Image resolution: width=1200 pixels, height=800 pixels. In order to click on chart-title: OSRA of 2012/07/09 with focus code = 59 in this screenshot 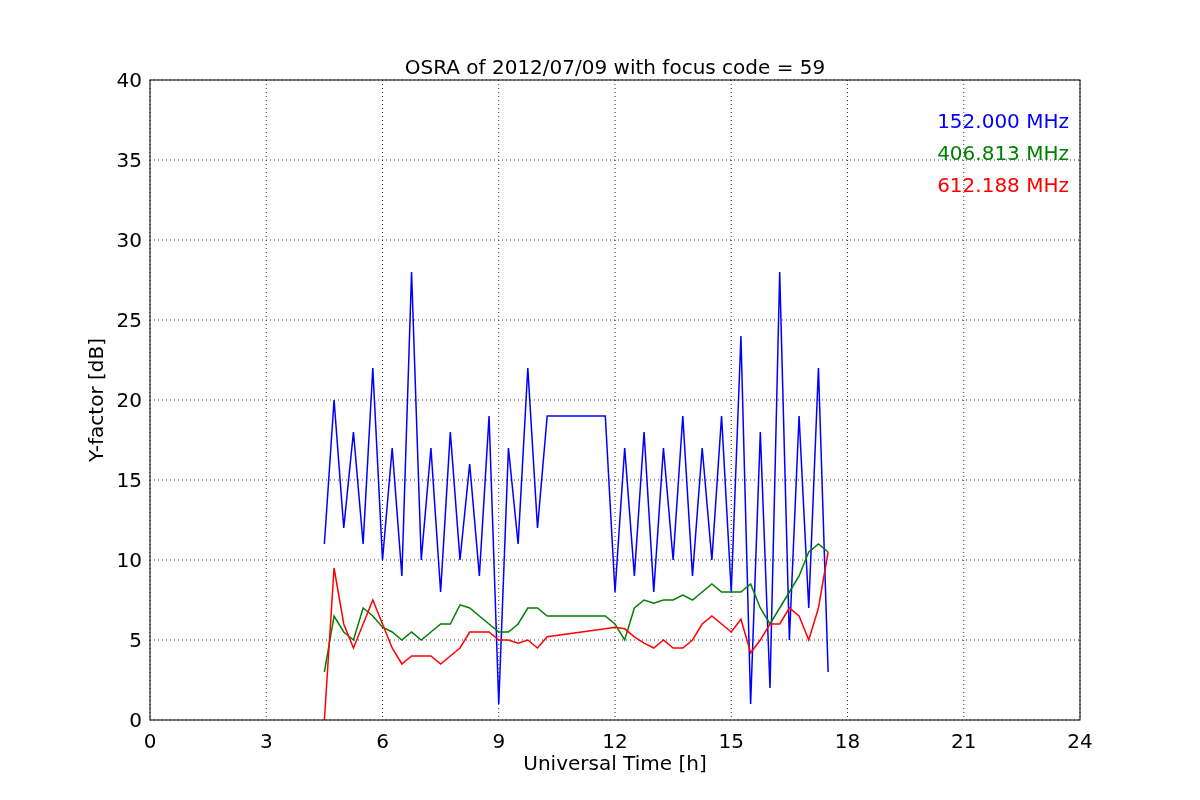, I will do `click(615, 67)`.